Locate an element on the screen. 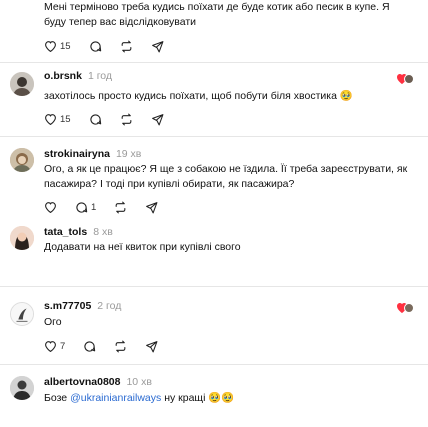 This screenshot has height=427, width=428. comment-text-start: Бозе is located at coordinates (57, 398).